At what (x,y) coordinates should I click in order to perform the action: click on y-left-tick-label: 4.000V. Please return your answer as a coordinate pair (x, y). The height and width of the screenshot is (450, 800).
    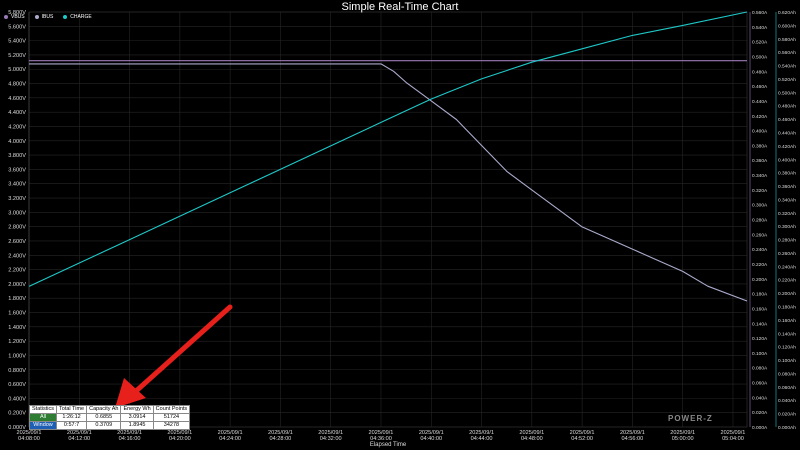
    Looking at the image, I should click on (17, 142).